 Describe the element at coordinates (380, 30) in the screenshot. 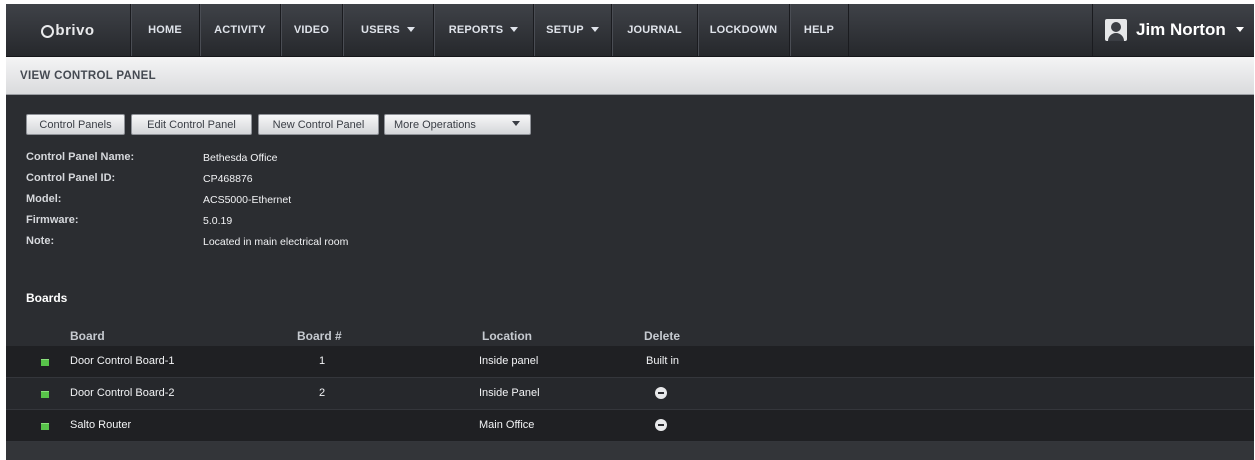

I see `nav-users-label: USERS` at that location.